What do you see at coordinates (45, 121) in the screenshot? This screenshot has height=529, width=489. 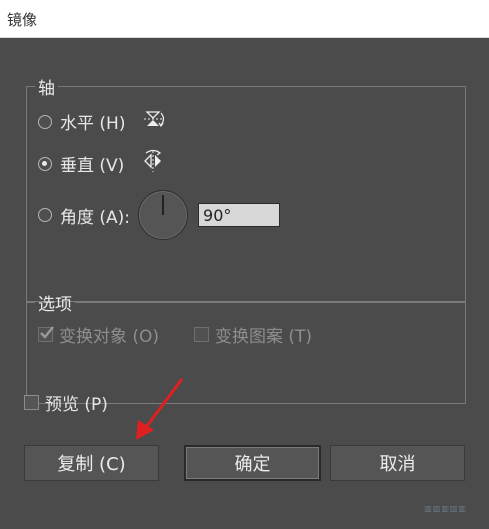 I see `horizontal-radio` at bounding box center [45, 121].